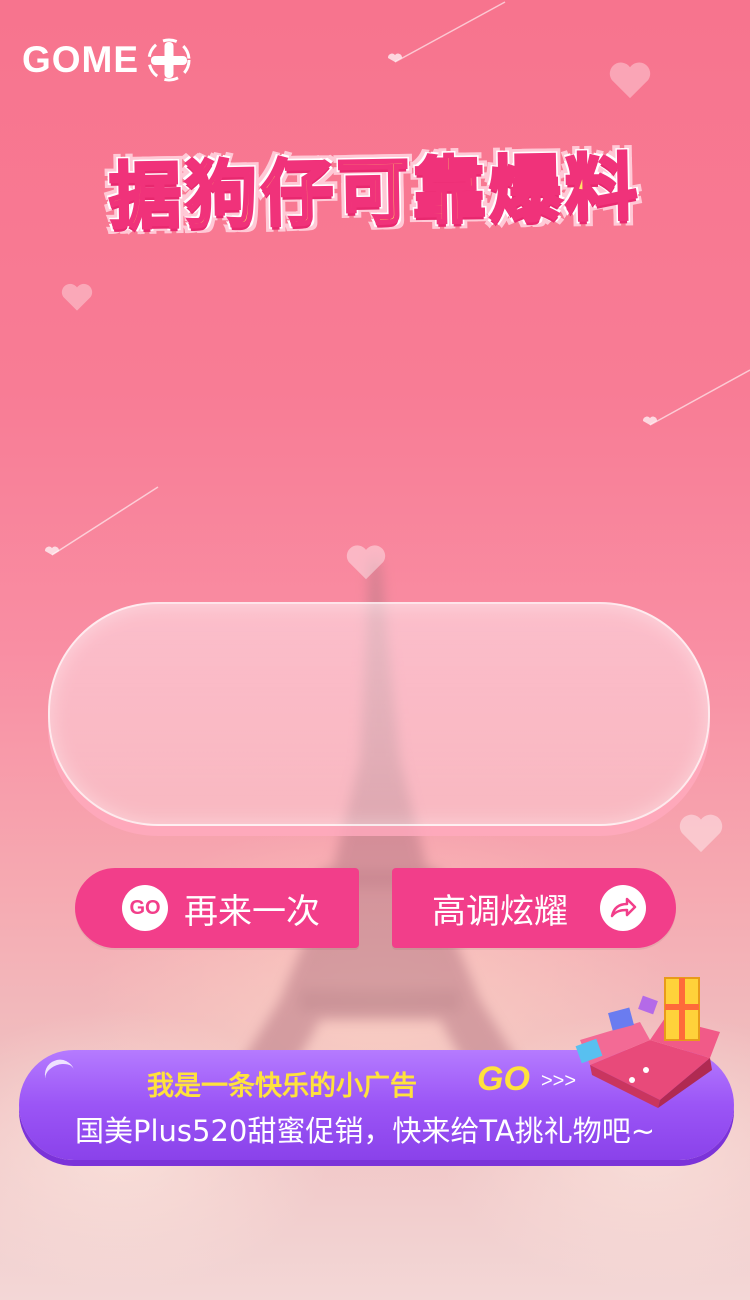 The image size is (750, 1300). I want to click on retry-button-label: 再来一次, so click(252, 911).